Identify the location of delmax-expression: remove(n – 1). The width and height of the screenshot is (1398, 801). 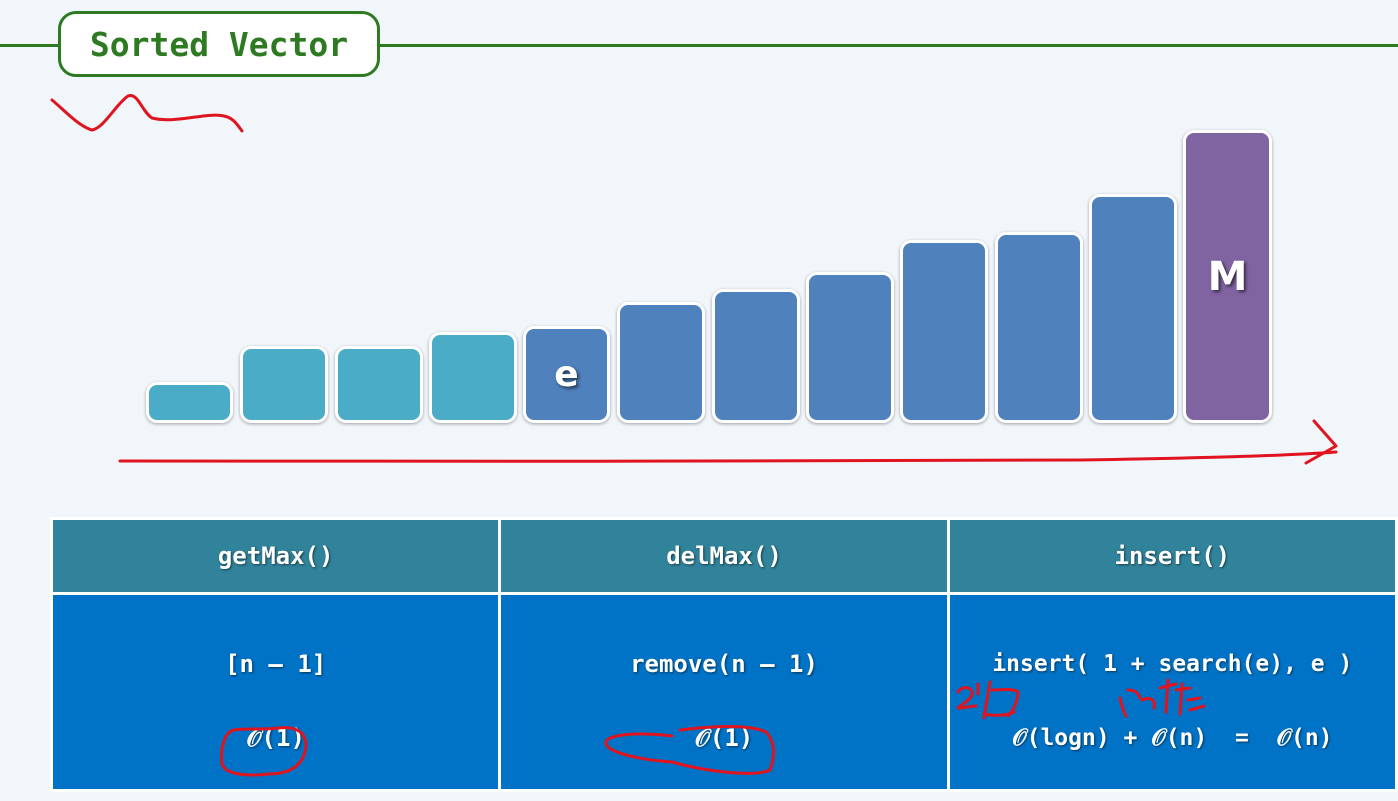
(724, 664).